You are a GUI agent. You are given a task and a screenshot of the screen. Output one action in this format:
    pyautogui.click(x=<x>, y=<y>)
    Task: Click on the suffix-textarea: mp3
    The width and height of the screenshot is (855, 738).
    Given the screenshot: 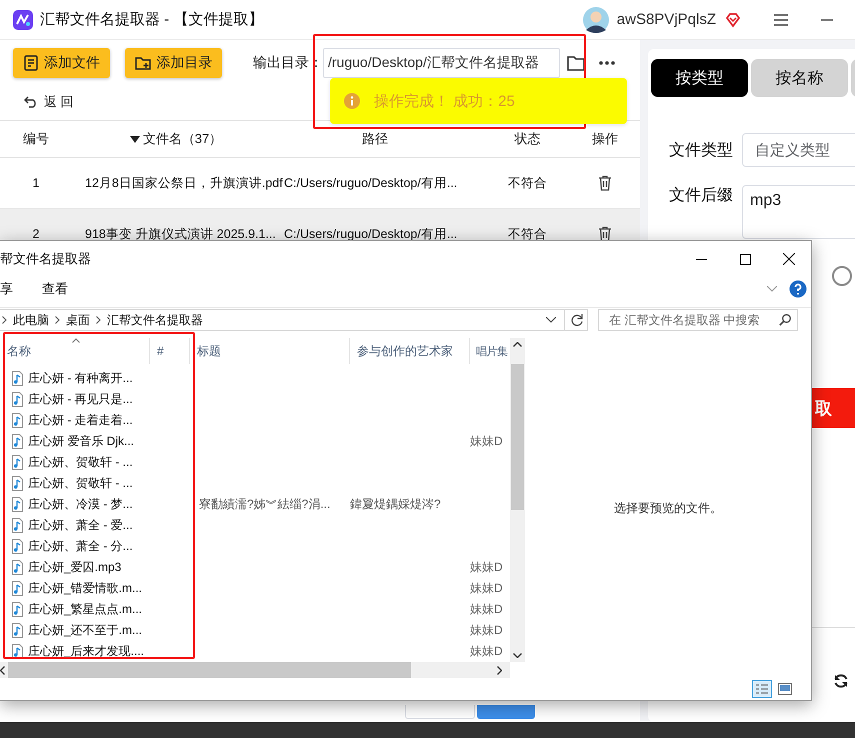 What is the action you would take?
    pyautogui.click(x=798, y=212)
    